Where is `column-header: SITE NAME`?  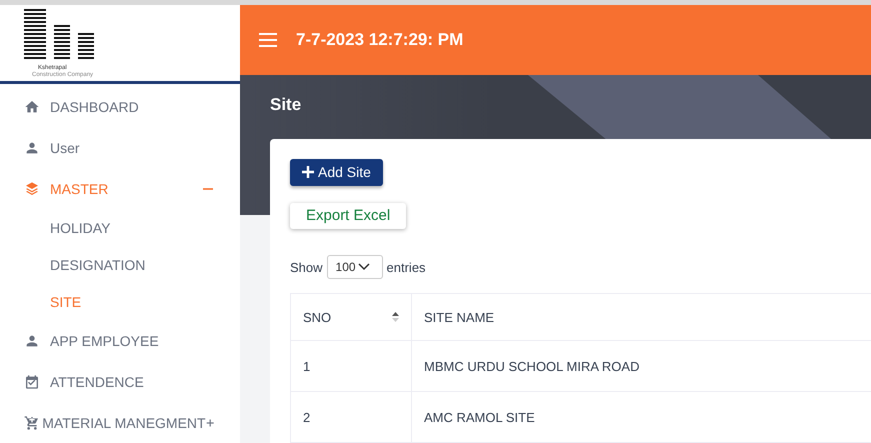
column-header: SITE NAME is located at coordinates (641, 317).